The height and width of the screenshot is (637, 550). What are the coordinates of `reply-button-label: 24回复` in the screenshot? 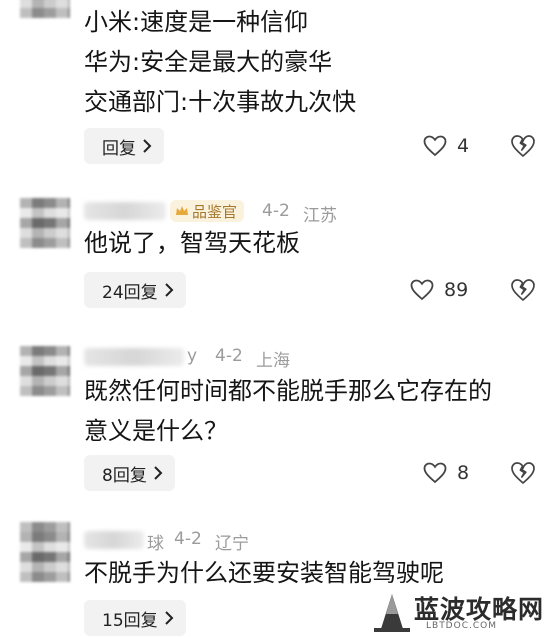 It's located at (130, 292).